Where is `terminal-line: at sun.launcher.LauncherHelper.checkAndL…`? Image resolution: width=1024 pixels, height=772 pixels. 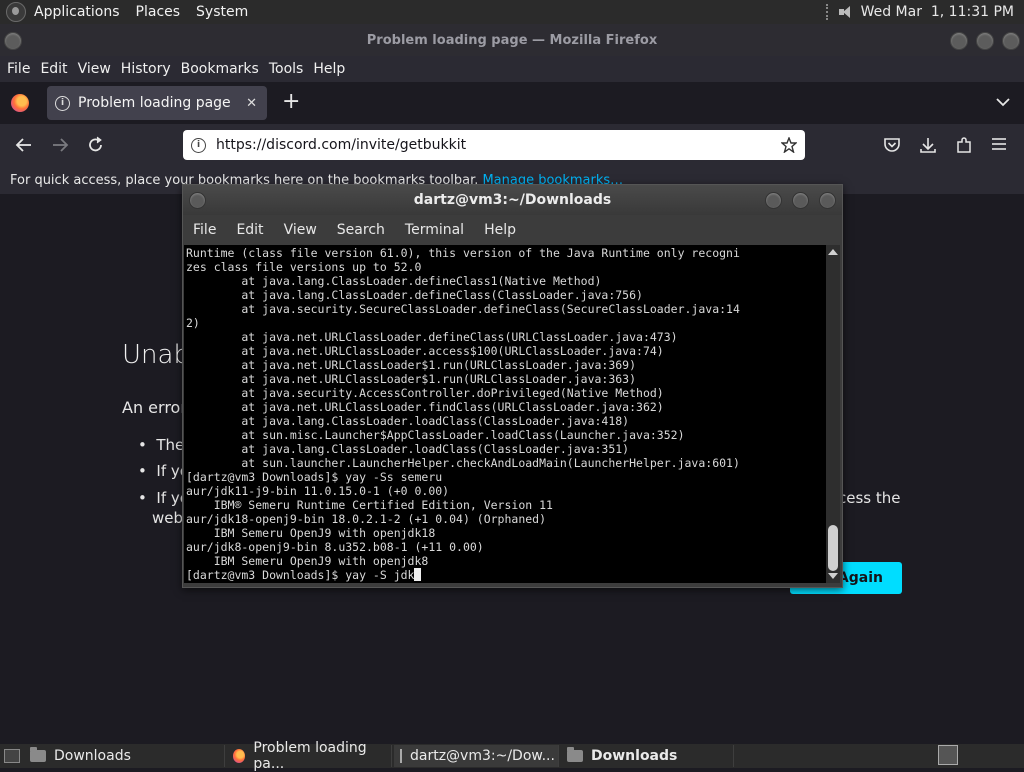
terminal-line: at sun.launcher.LauncherHelper.checkAndL… is located at coordinates (490, 463).